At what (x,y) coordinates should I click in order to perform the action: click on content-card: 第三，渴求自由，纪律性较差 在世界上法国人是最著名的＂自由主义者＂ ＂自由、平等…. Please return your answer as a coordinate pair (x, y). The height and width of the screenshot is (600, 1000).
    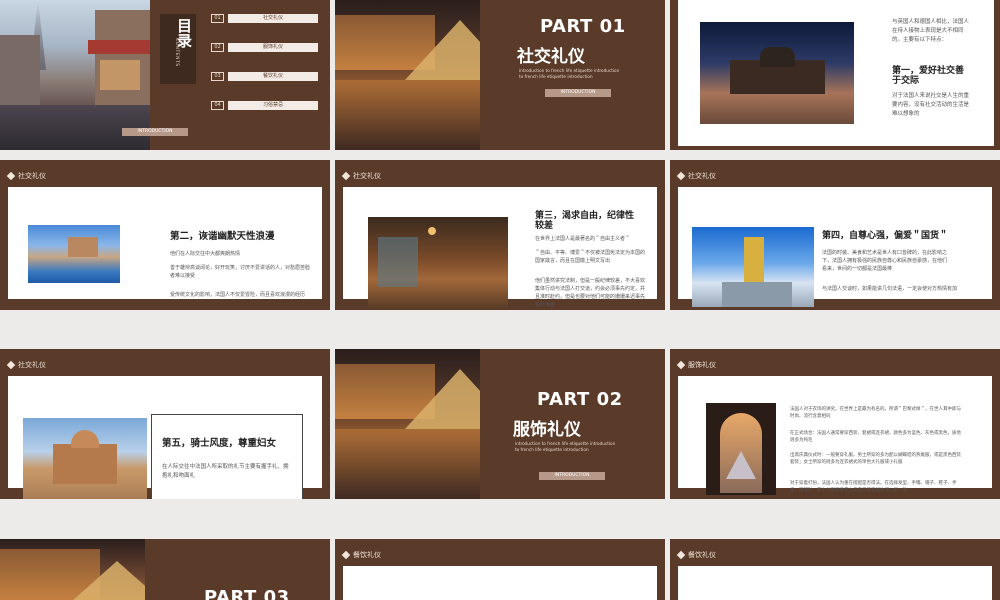
    Looking at the image, I should click on (500, 248).